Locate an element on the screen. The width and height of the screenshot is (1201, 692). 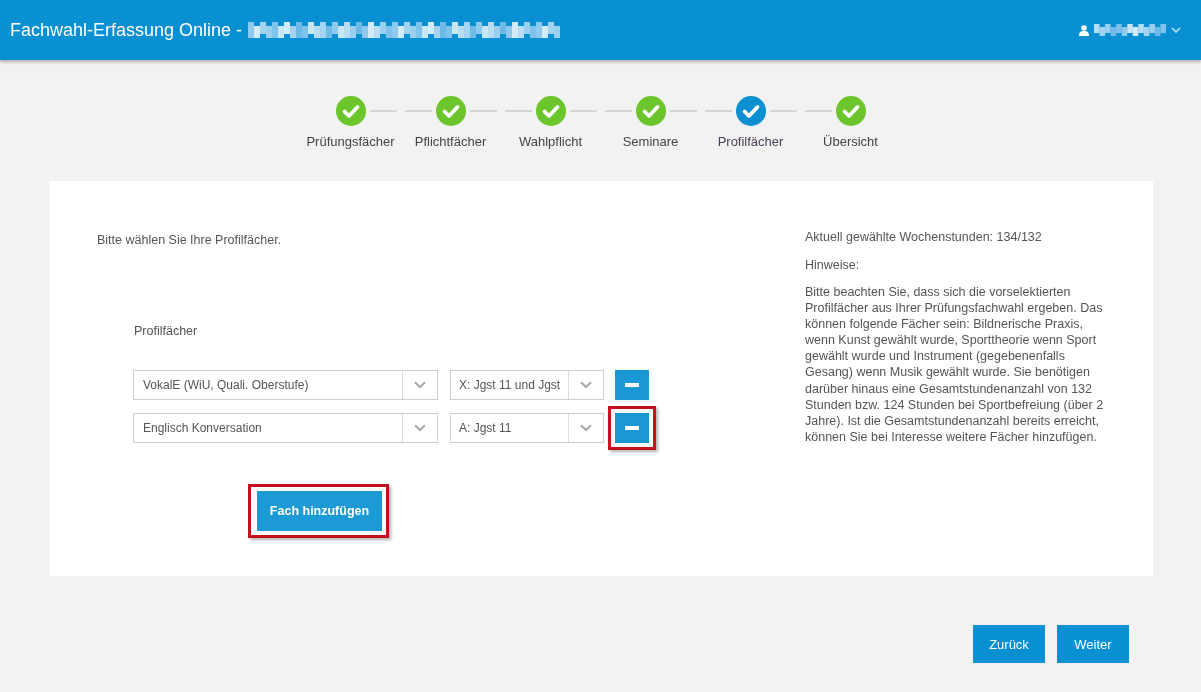
subject-select: VokalE (WiU, Quali. Oberstufe) is located at coordinates (285, 385).